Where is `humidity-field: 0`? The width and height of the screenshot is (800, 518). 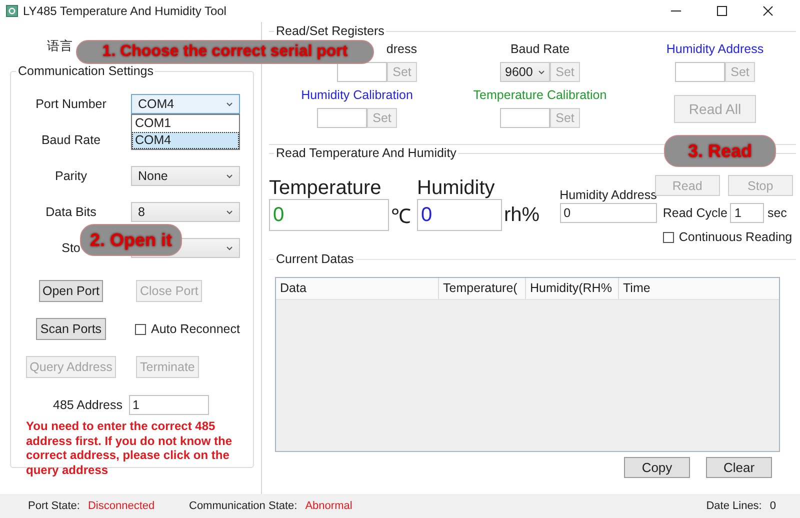
humidity-field: 0 is located at coordinates (459, 215).